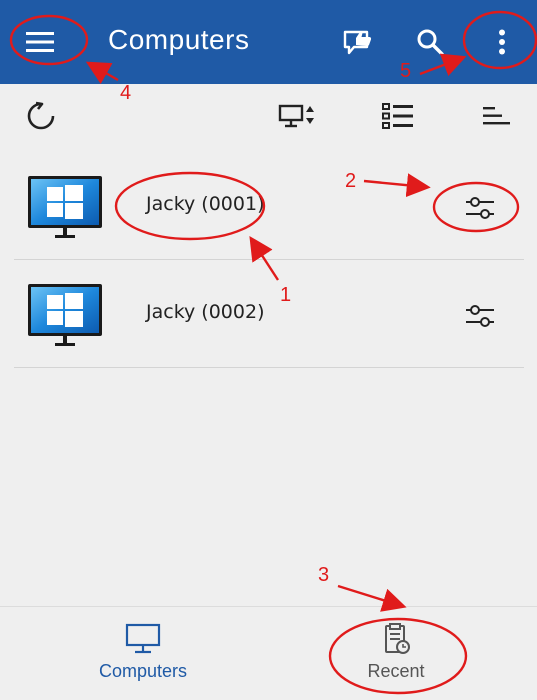  What do you see at coordinates (372, 598) in the screenshot?
I see `annotation-arrow` at bounding box center [372, 598].